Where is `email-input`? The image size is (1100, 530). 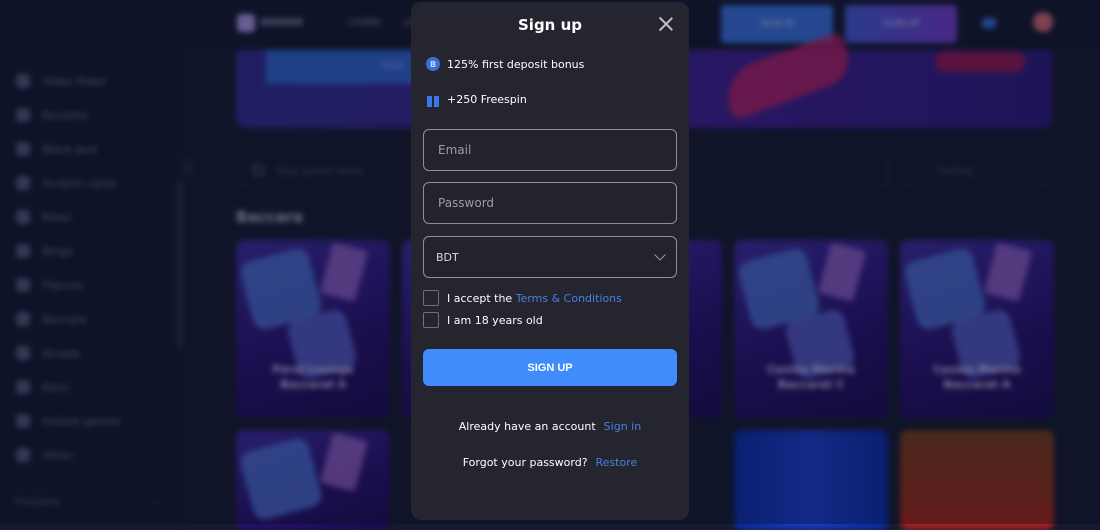
email-input is located at coordinates (550, 150).